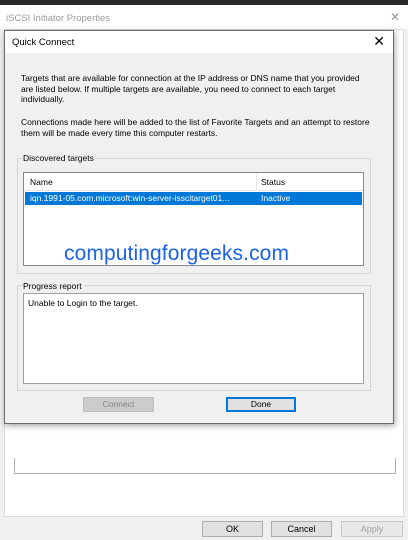 The width and height of the screenshot is (408, 540). What do you see at coordinates (379, 41) in the screenshot?
I see `dialog-close-icon: ✕` at bounding box center [379, 41].